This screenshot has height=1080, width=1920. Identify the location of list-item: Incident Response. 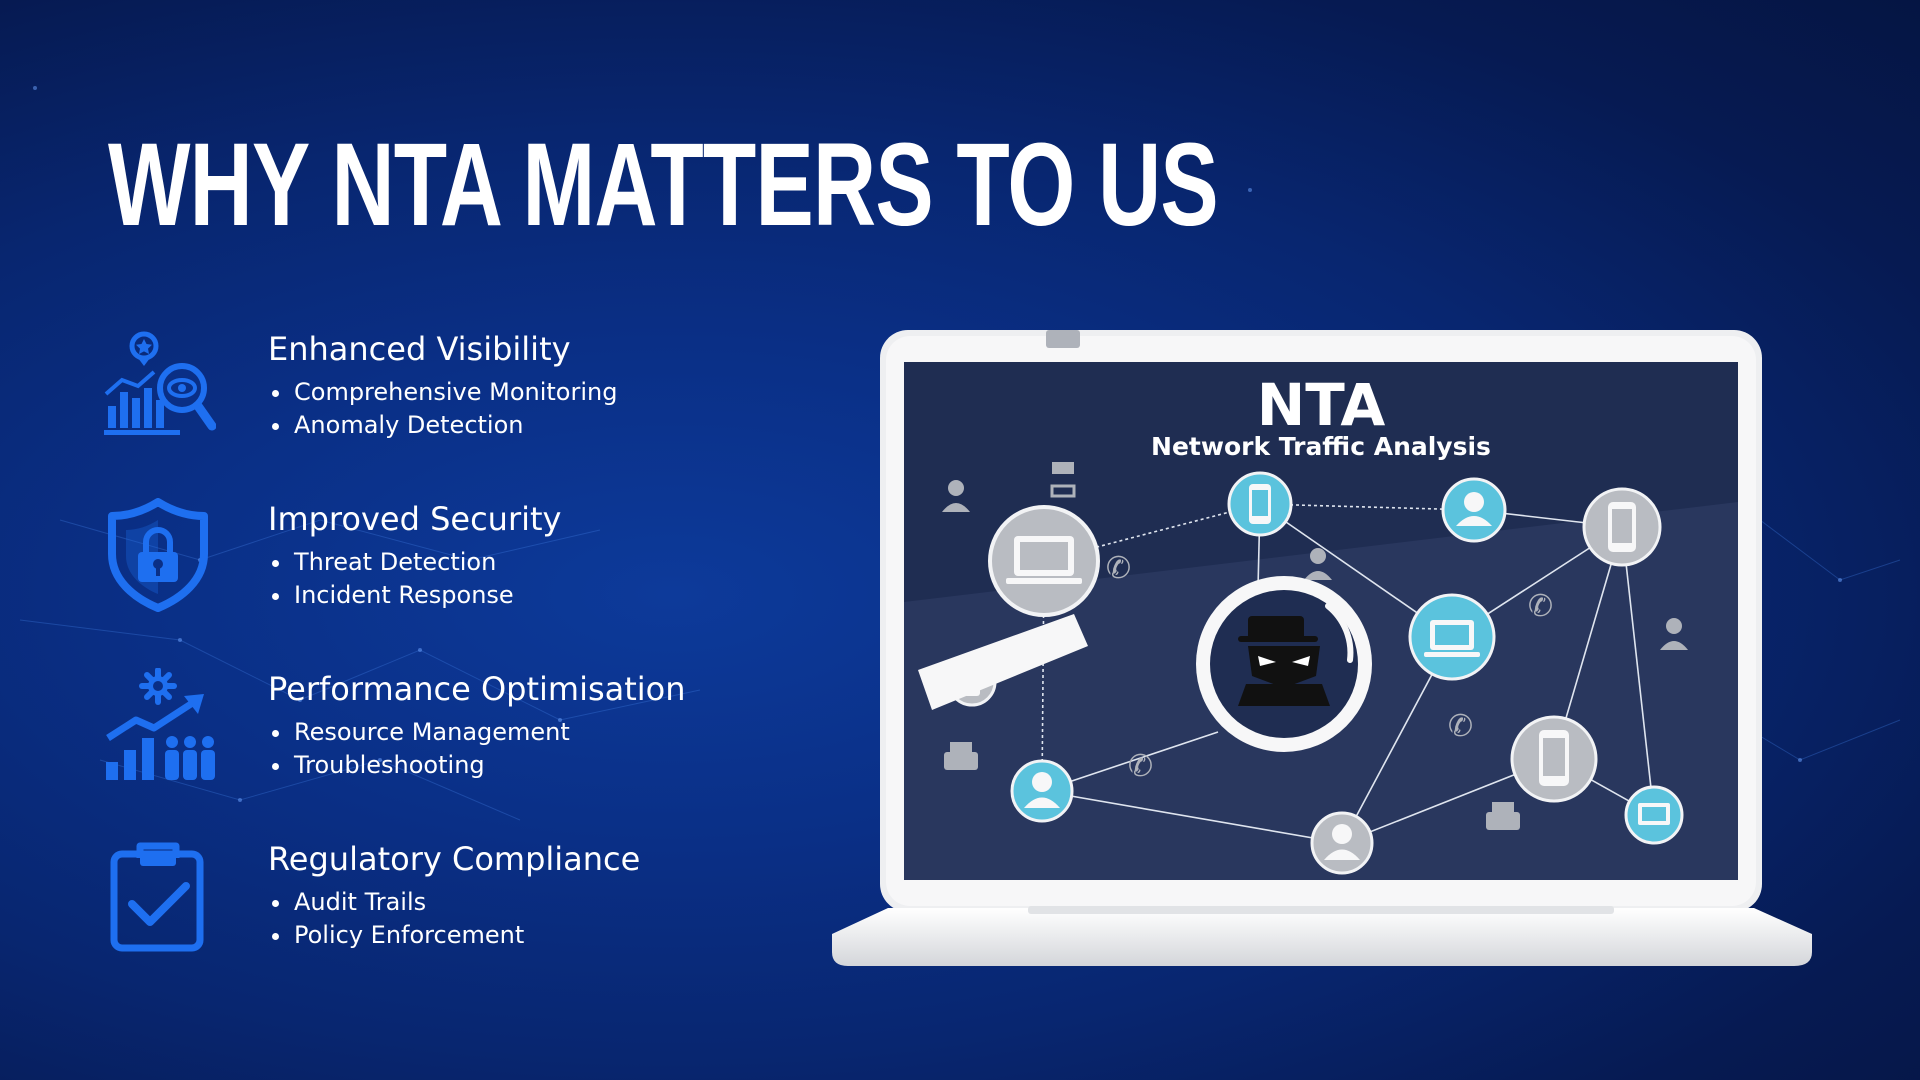
(391, 595).